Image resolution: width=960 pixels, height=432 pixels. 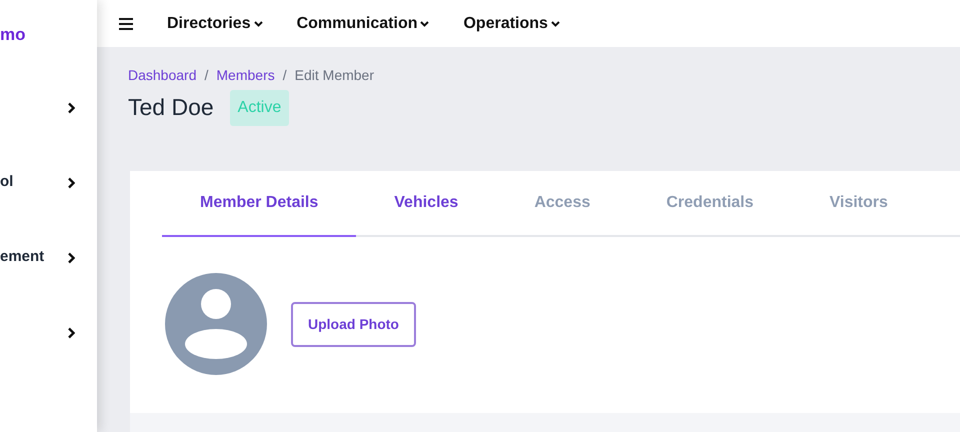 I want to click on upload-photo-button: Upload Photo, so click(x=353, y=324).